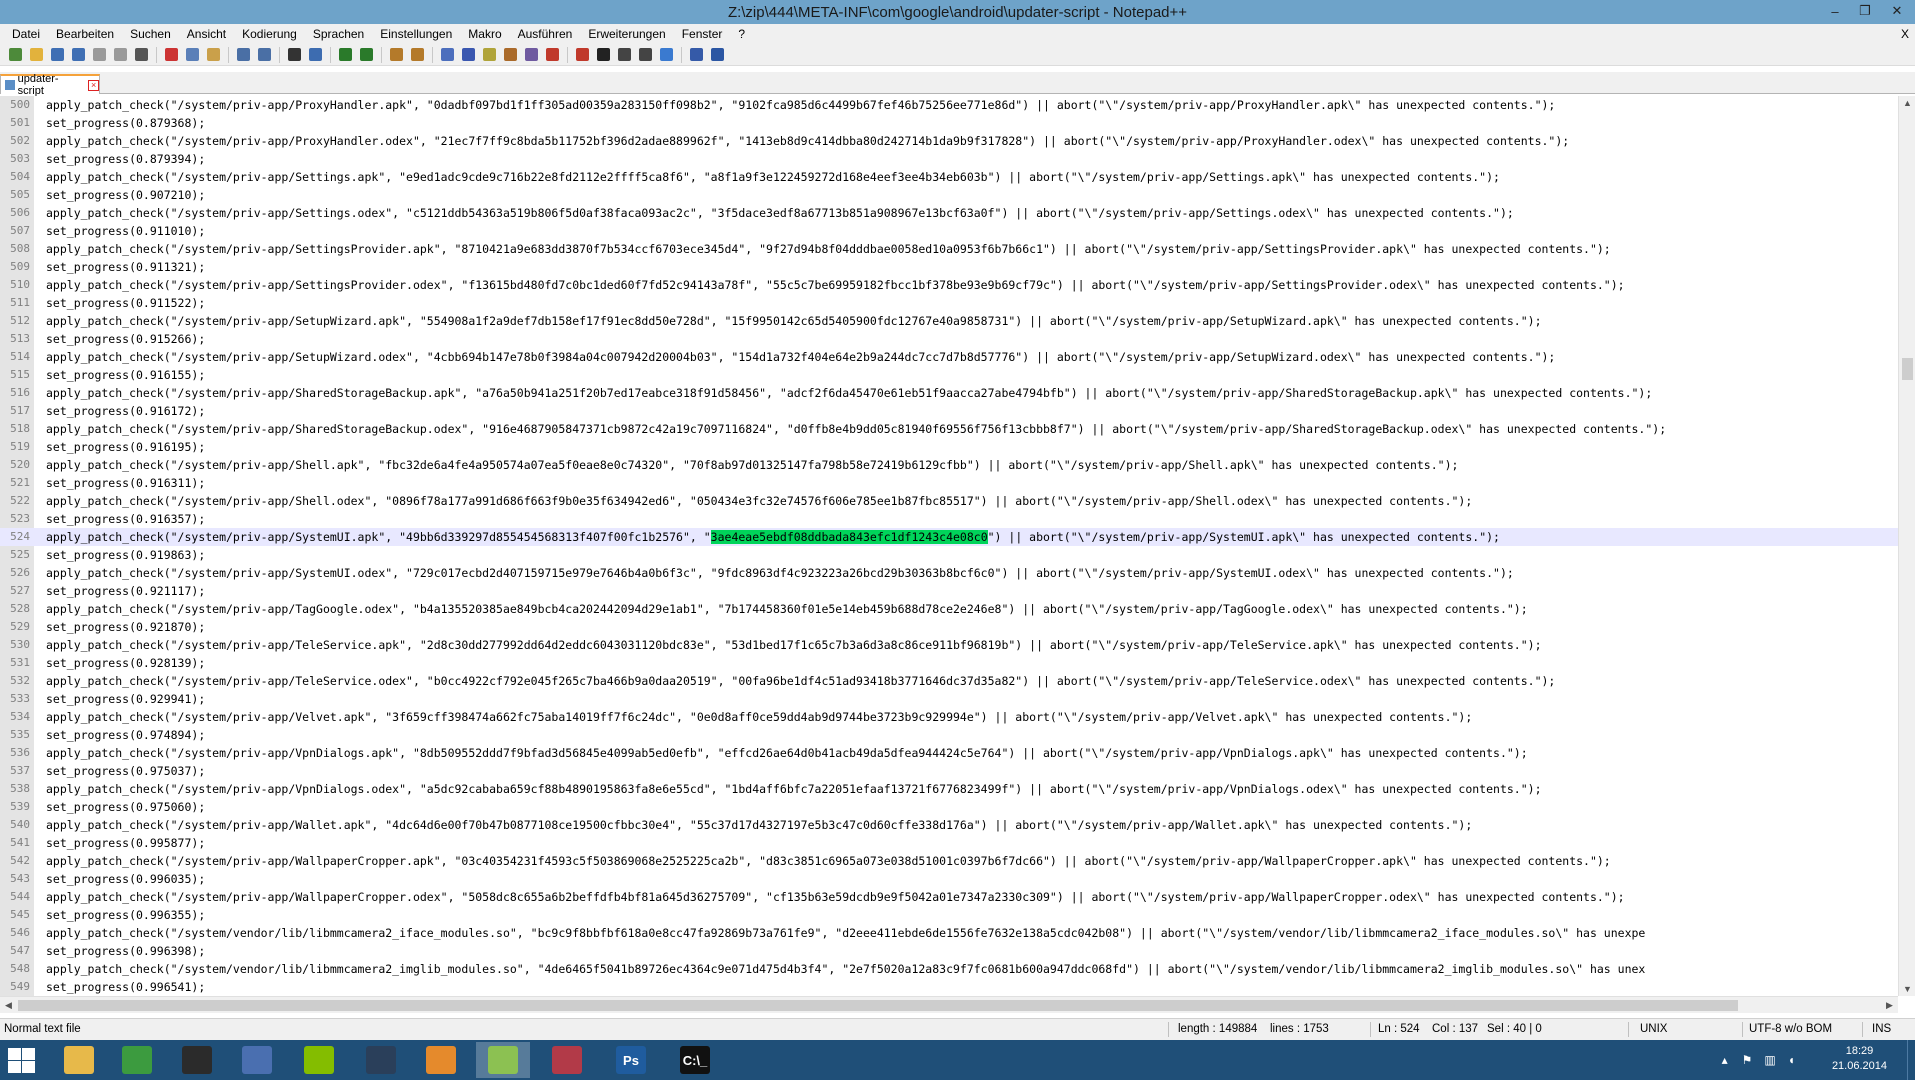  Describe the element at coordinates (949, 555) in the screenshot. I see `code-line: 525 set_progress(0.919863);` at that location.